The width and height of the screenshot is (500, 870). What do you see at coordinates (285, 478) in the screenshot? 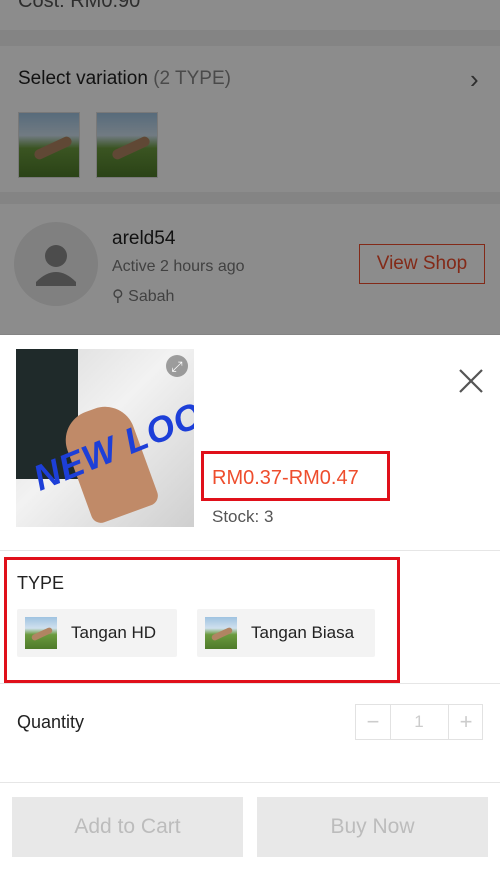
I see `price-range: RM0.37-RM0.47` at bounding box center [285, 478].